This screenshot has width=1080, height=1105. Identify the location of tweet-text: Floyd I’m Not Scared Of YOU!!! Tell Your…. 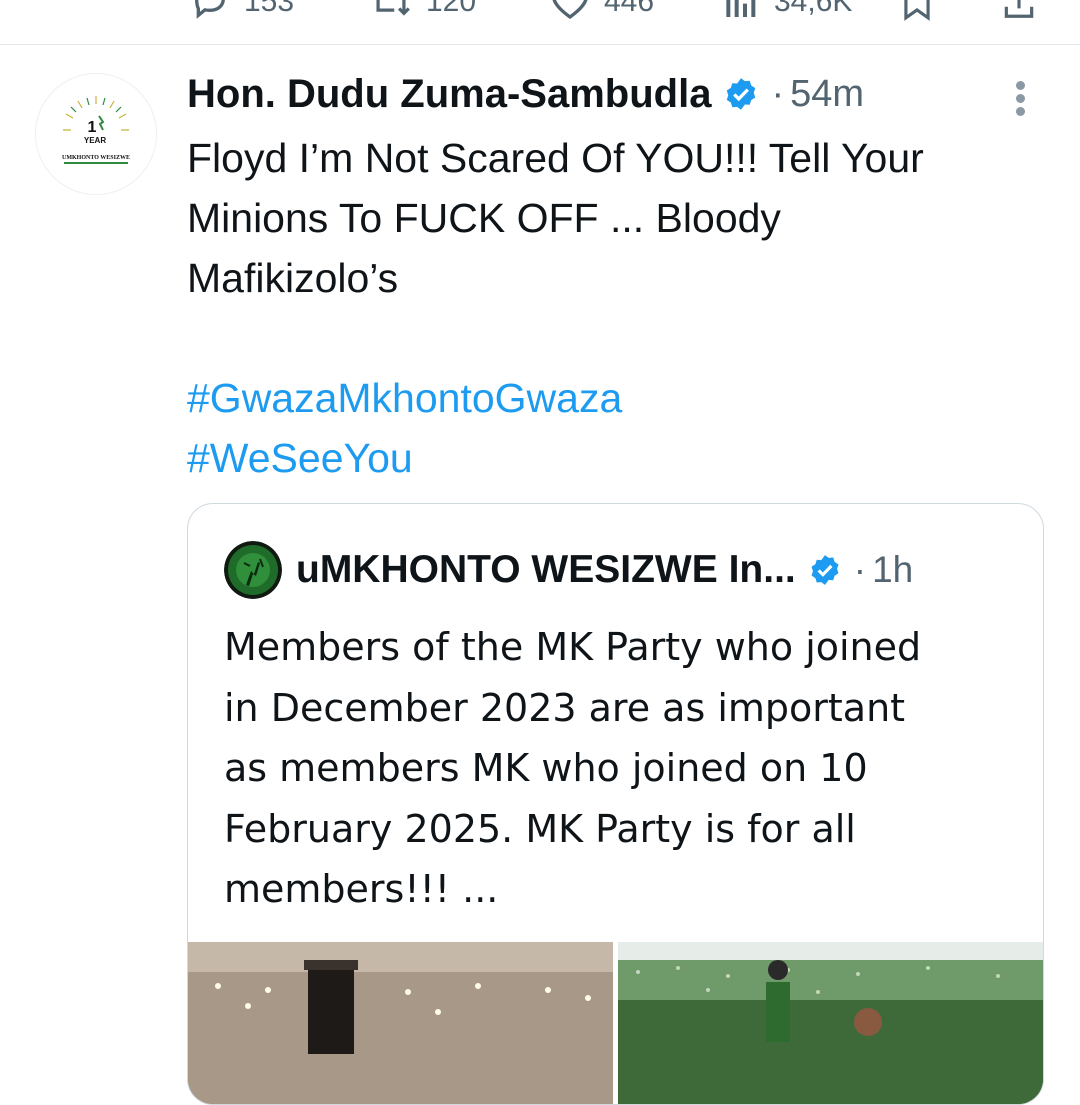
(617, 218).